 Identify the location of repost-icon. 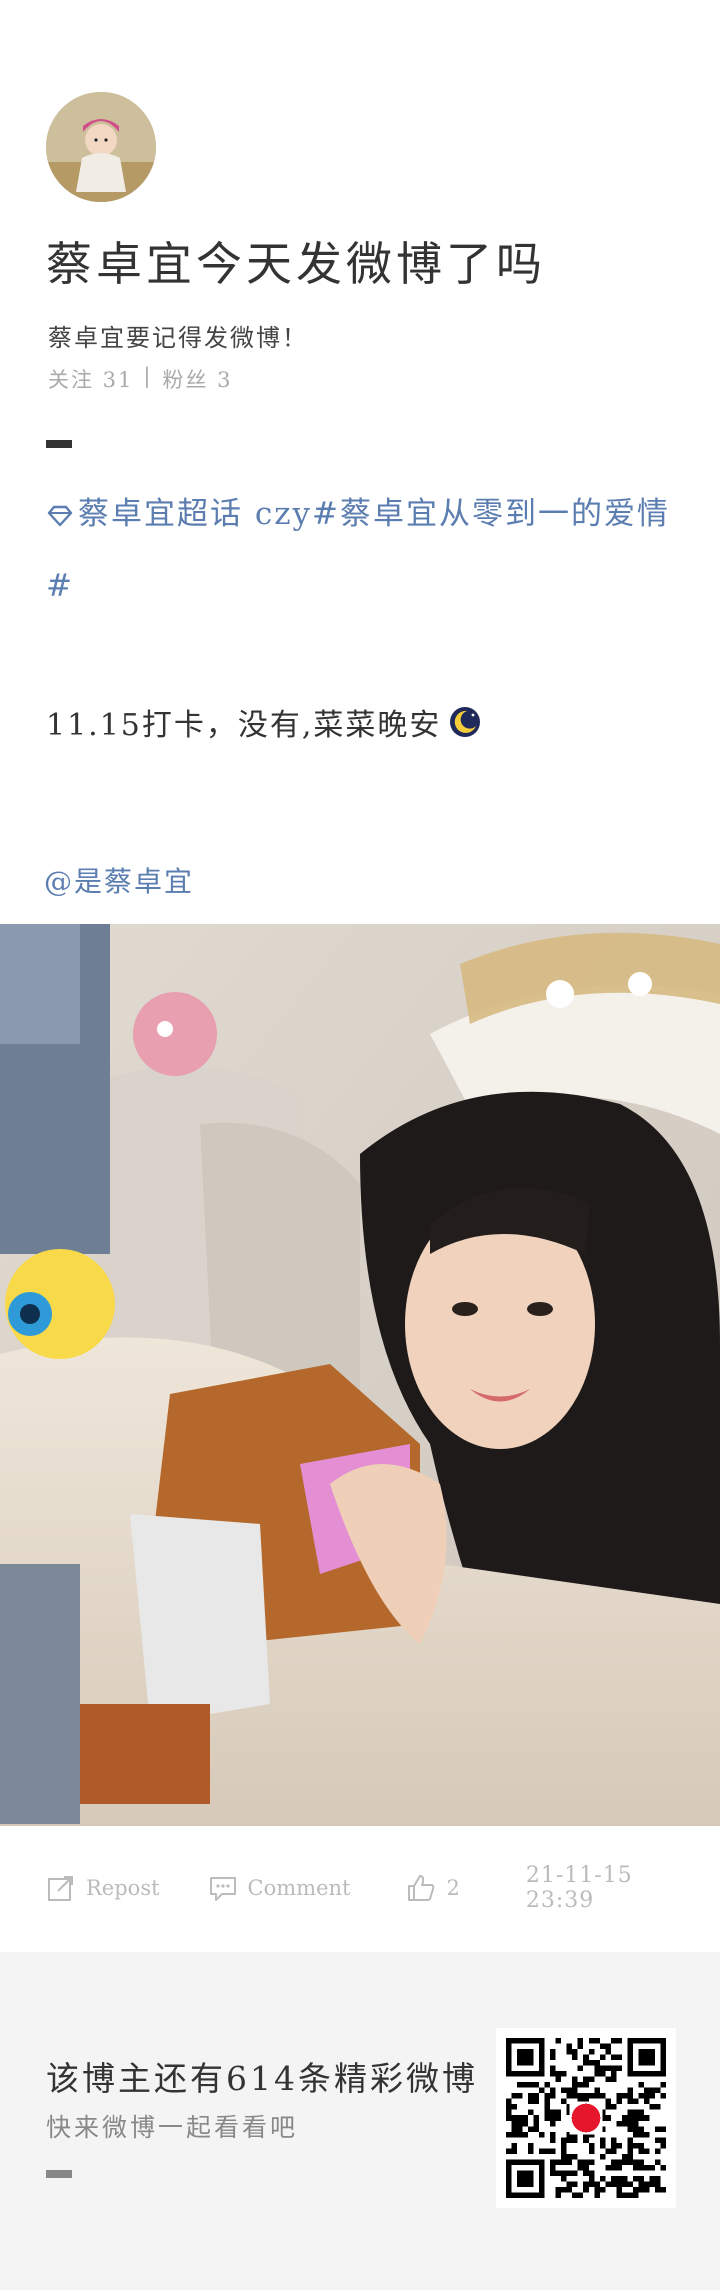
(60, 1888).